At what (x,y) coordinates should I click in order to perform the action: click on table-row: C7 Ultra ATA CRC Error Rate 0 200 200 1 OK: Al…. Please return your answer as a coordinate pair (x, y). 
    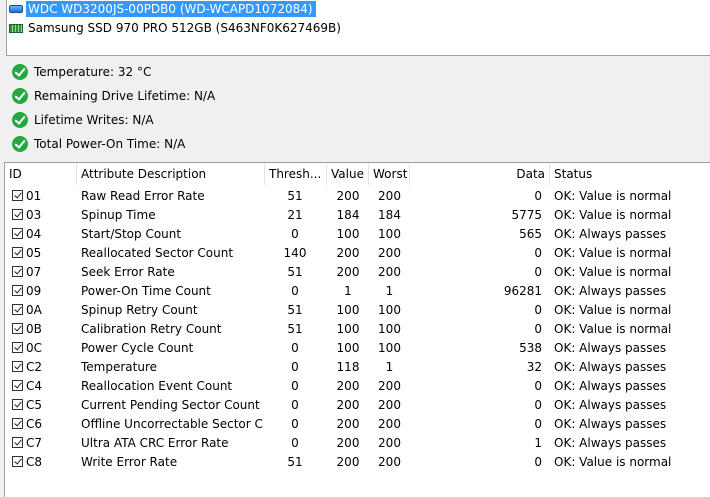
    Looking at the image, I should click on (357, 443).